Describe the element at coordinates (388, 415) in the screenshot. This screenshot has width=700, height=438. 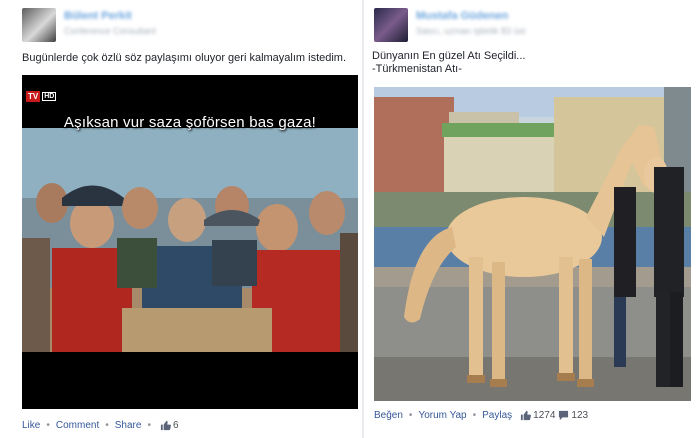
I see `like-link: Beğen` at that location.